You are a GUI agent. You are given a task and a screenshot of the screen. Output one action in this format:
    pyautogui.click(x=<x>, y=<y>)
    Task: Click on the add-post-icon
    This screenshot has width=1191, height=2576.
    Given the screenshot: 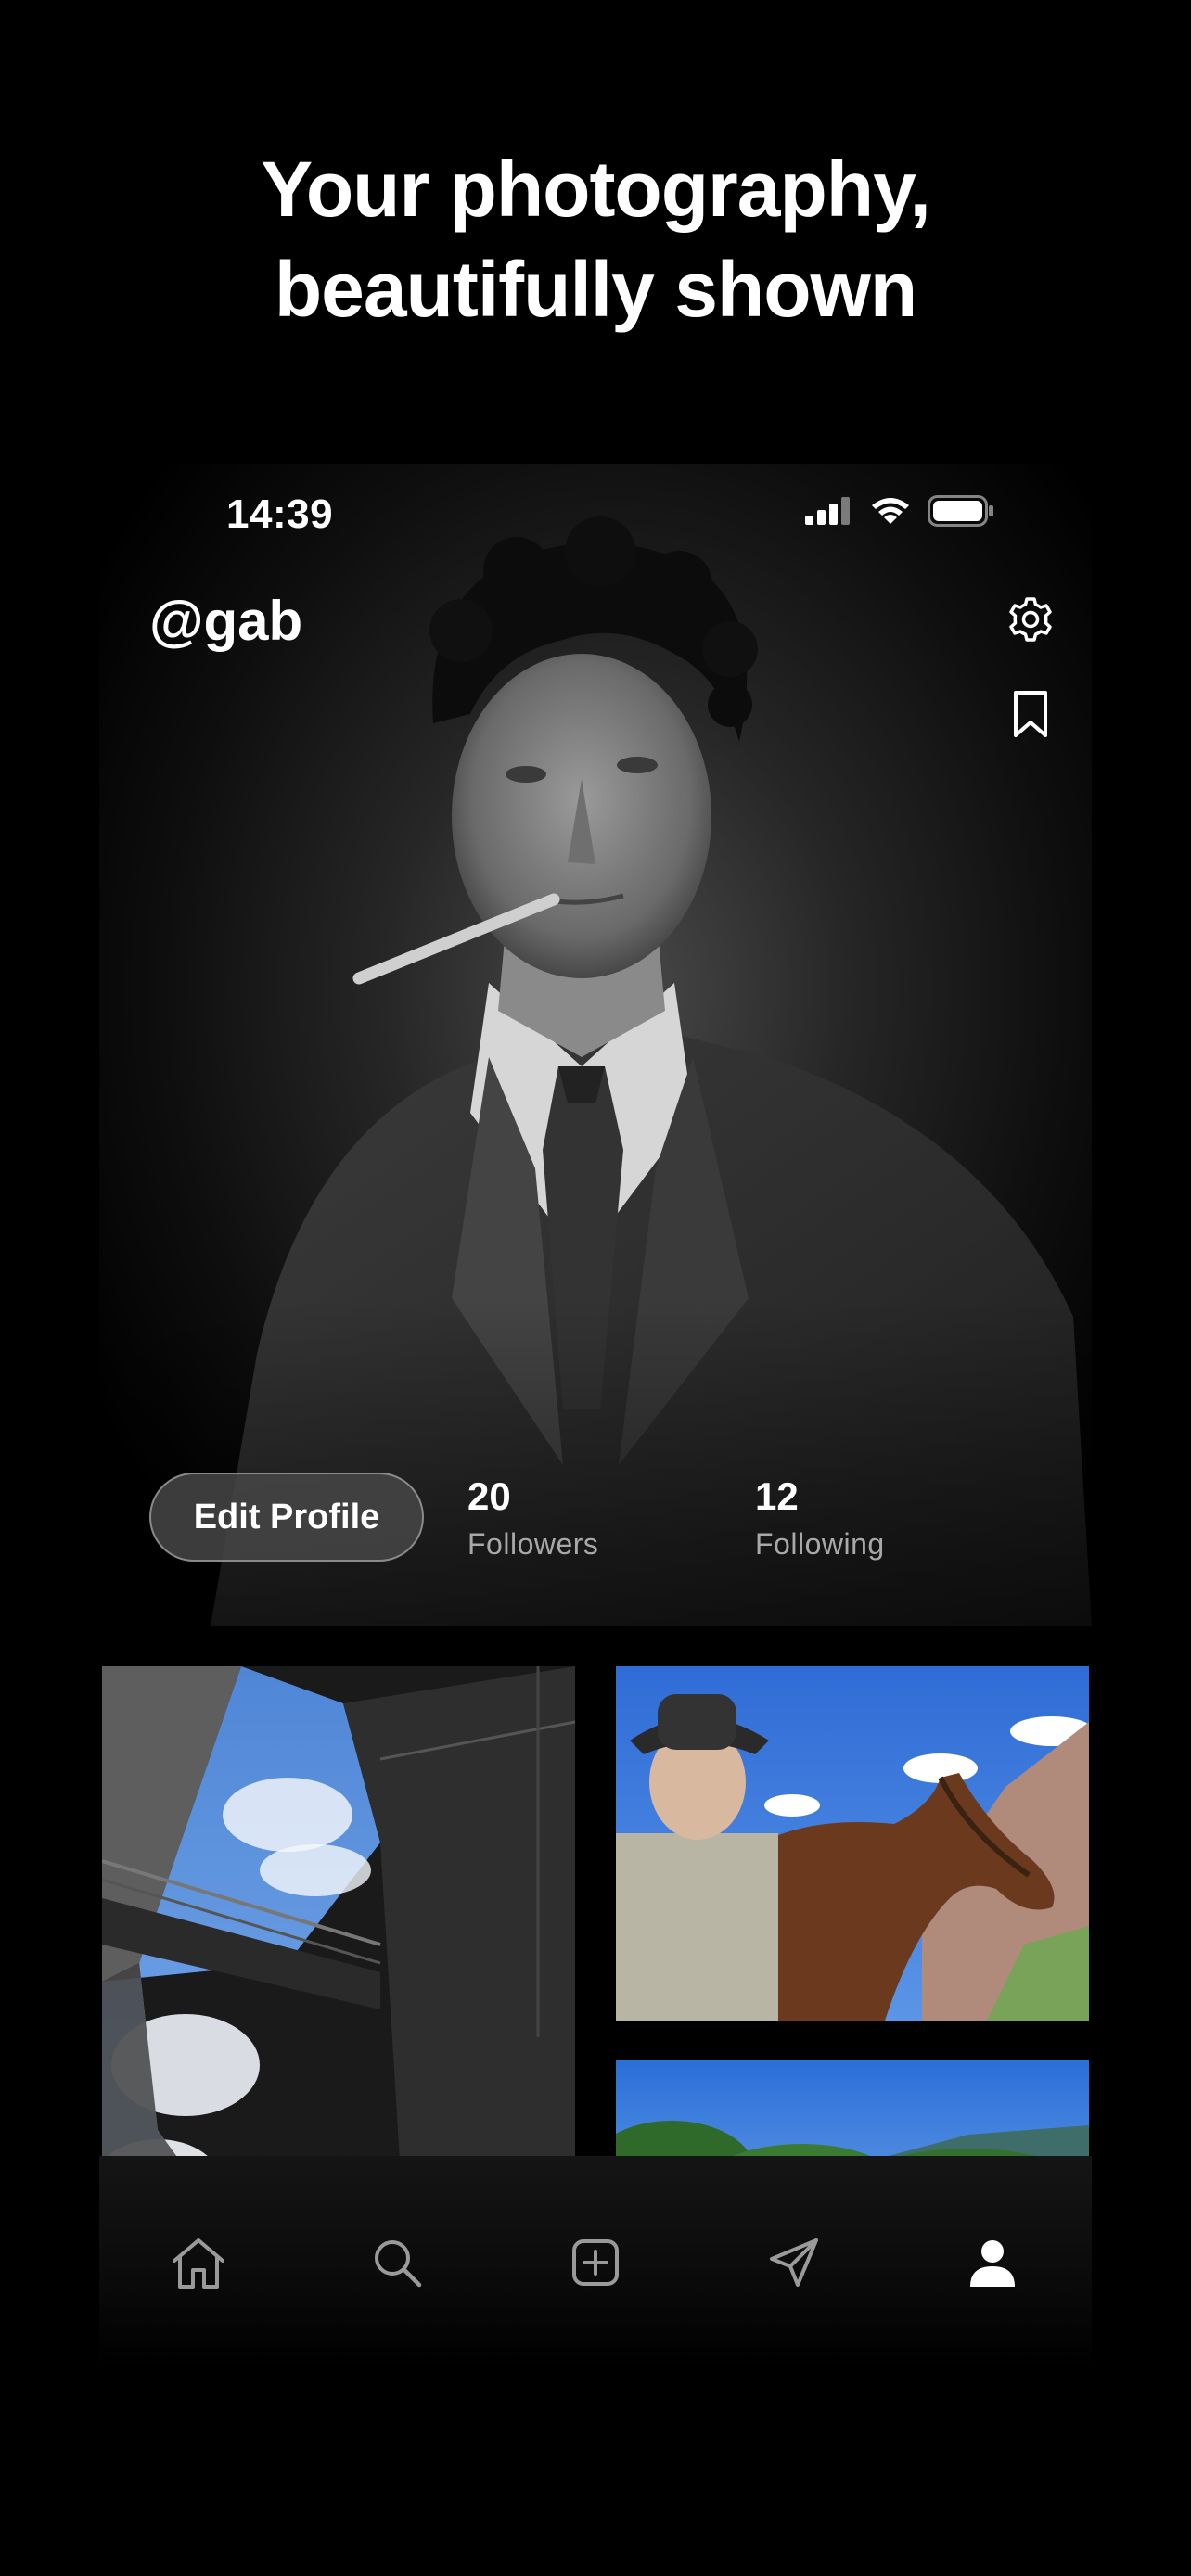 What is the action you would take?
    pyautogui.click(x=595, y=2262)
    